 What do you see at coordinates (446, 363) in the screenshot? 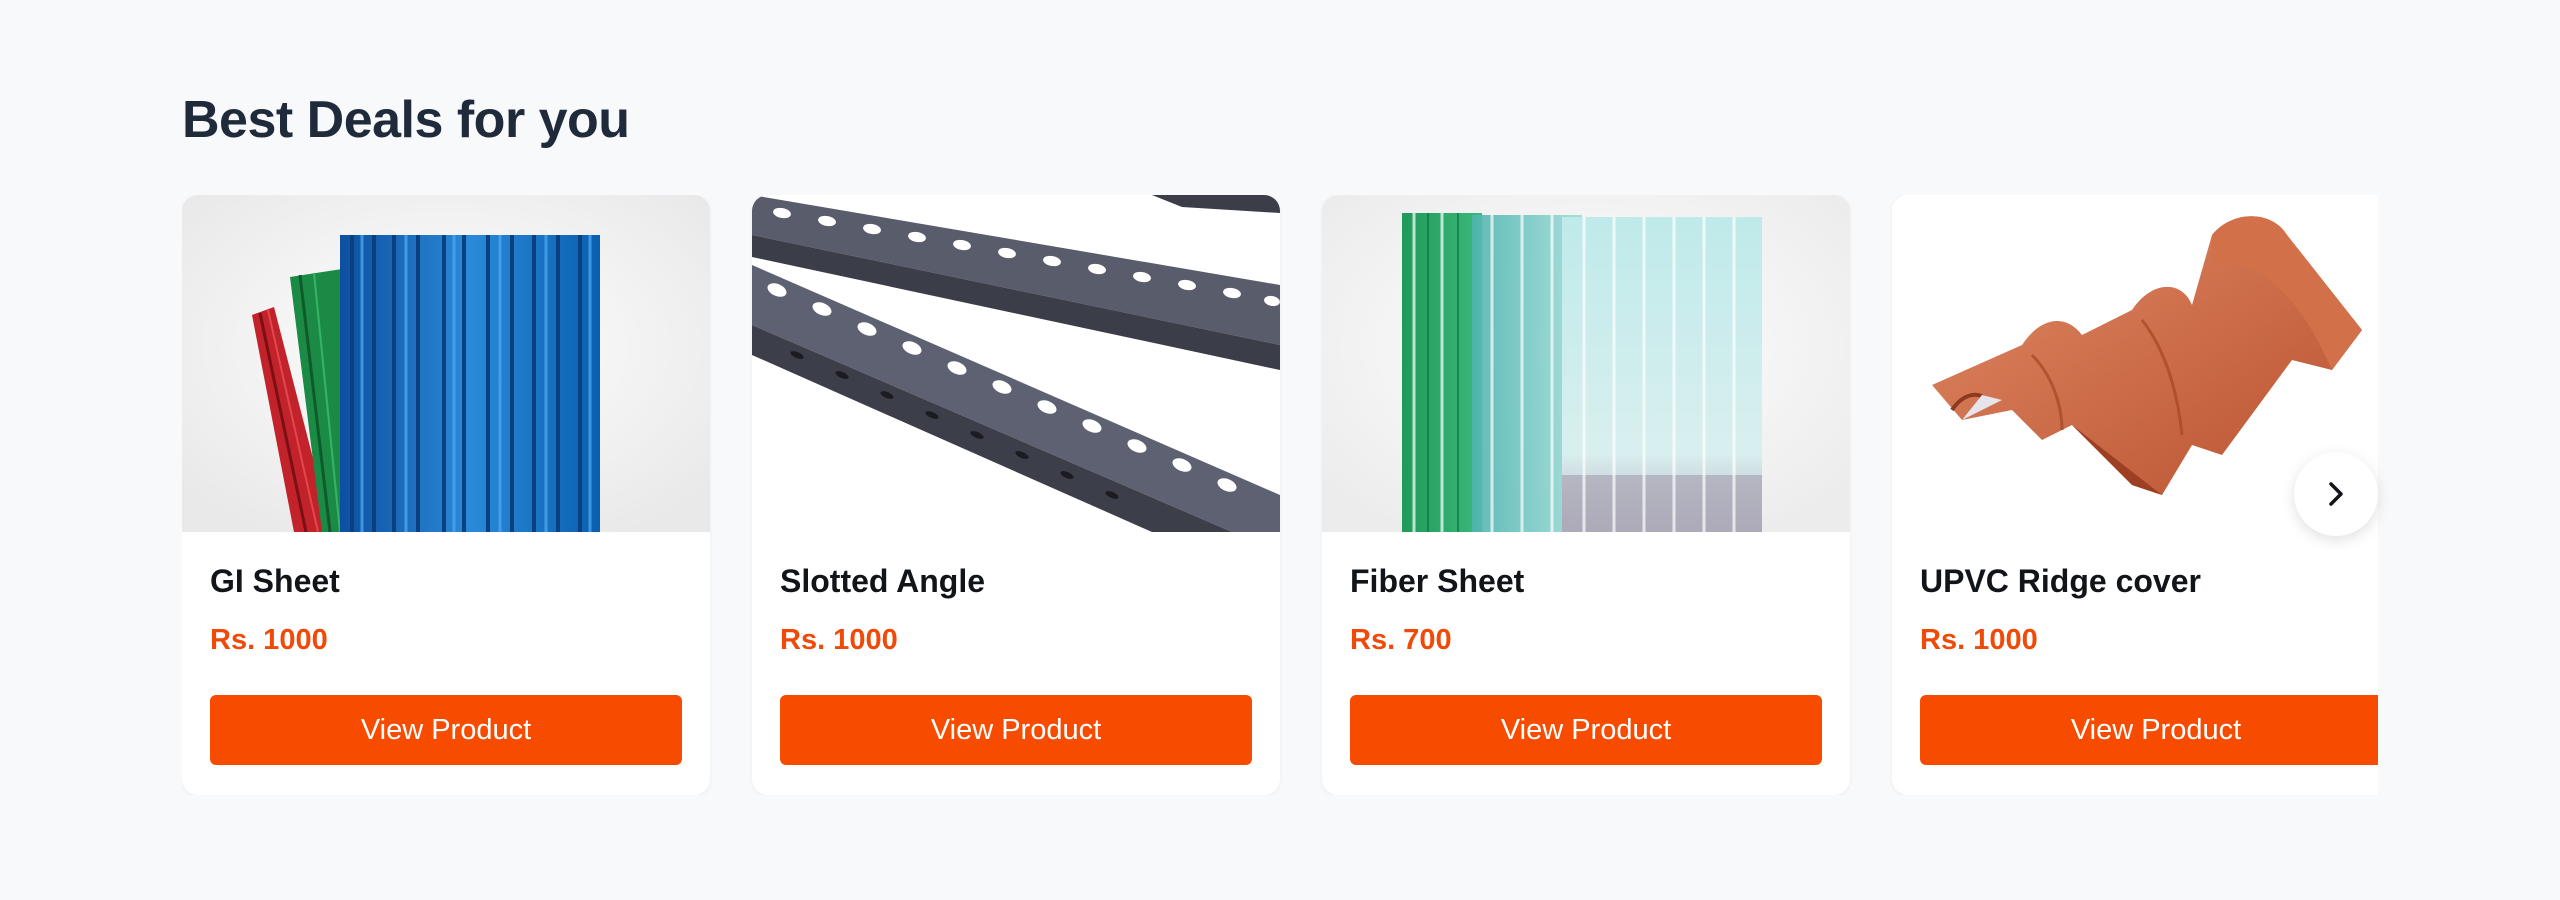
I see `gi-sheet-image` at bounding box center [446, 363].